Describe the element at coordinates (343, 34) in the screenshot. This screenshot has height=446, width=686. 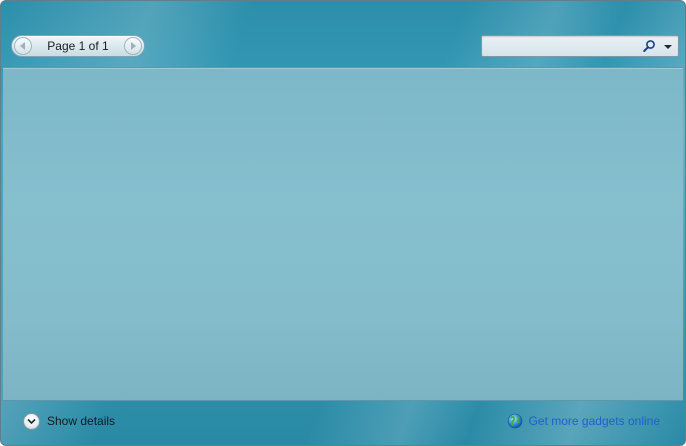
I see `toolbar: Page 1 of 1` at that location.